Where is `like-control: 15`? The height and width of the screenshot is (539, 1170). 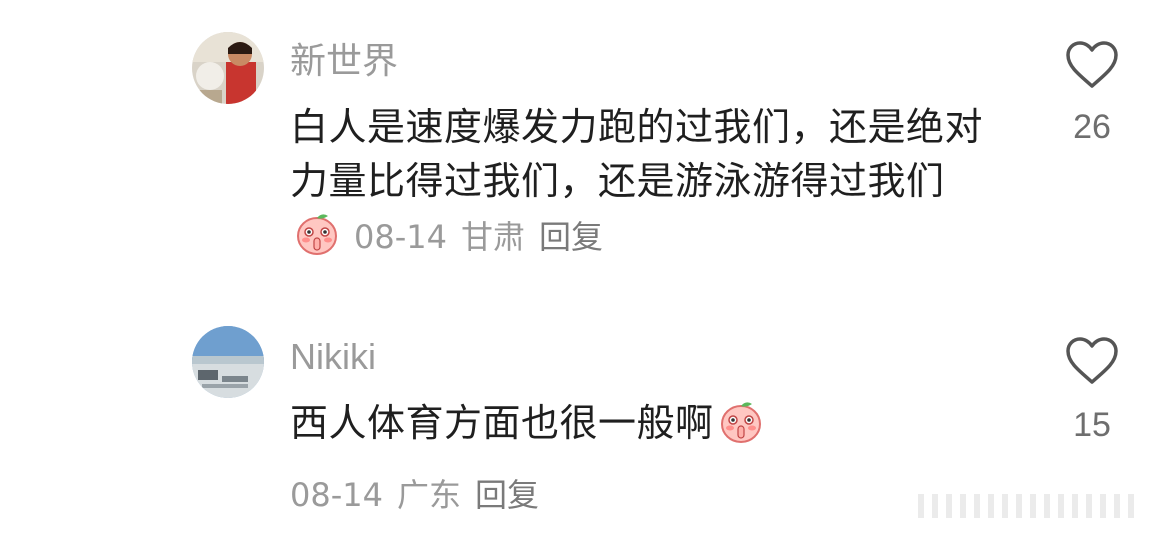 like-control: 15 is located at coordinates (1092, 390).